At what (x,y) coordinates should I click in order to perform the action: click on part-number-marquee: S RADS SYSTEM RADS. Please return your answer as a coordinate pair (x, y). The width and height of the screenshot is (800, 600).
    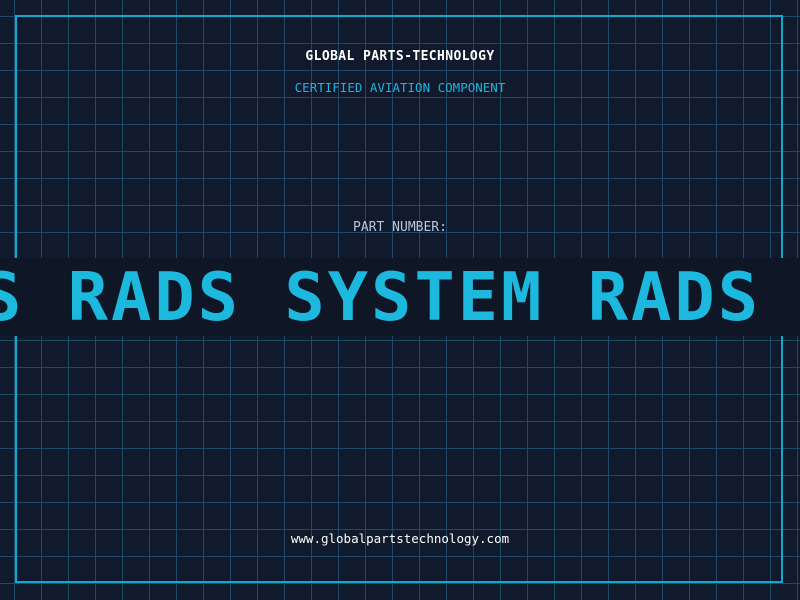
    Looking at the image, I should click on (400, 297).